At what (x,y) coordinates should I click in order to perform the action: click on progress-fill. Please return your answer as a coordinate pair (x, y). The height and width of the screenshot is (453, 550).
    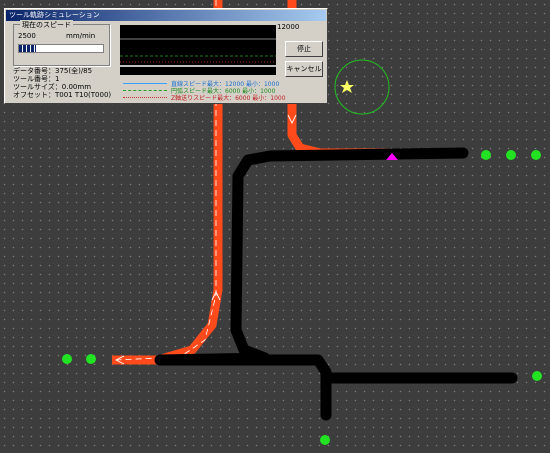
    Looking at the image, I should click on (27, 48).